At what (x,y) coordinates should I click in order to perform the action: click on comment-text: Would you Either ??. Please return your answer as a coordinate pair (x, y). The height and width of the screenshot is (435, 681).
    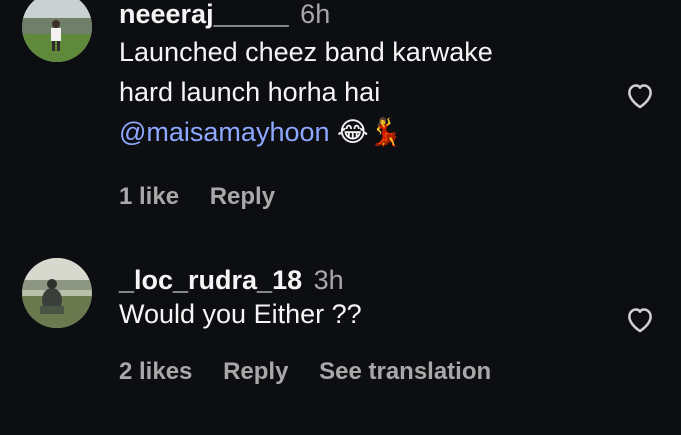
    Looking at the image, I should click on (360, 314).